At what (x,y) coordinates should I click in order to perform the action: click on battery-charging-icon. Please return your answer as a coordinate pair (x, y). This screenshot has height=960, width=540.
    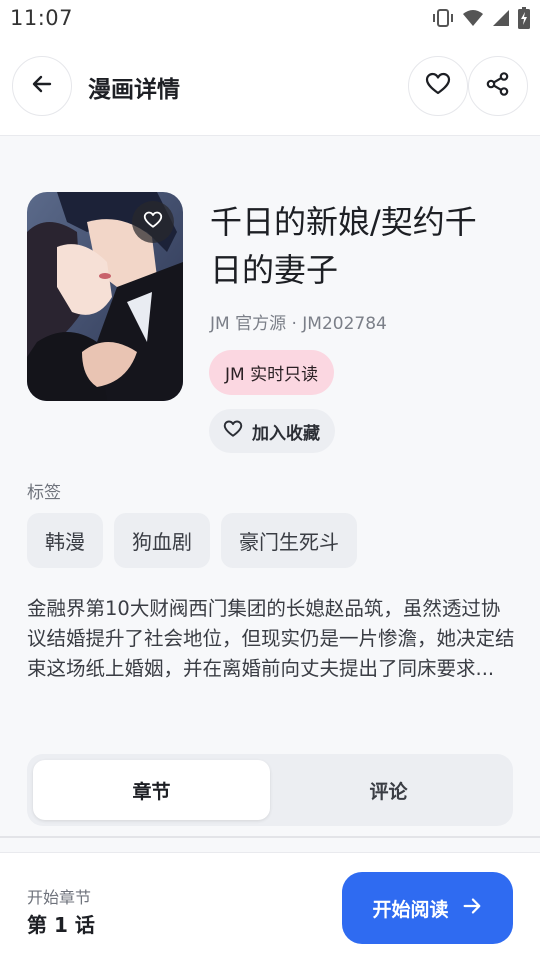
    Looking at the image, I should click on (524, 18).